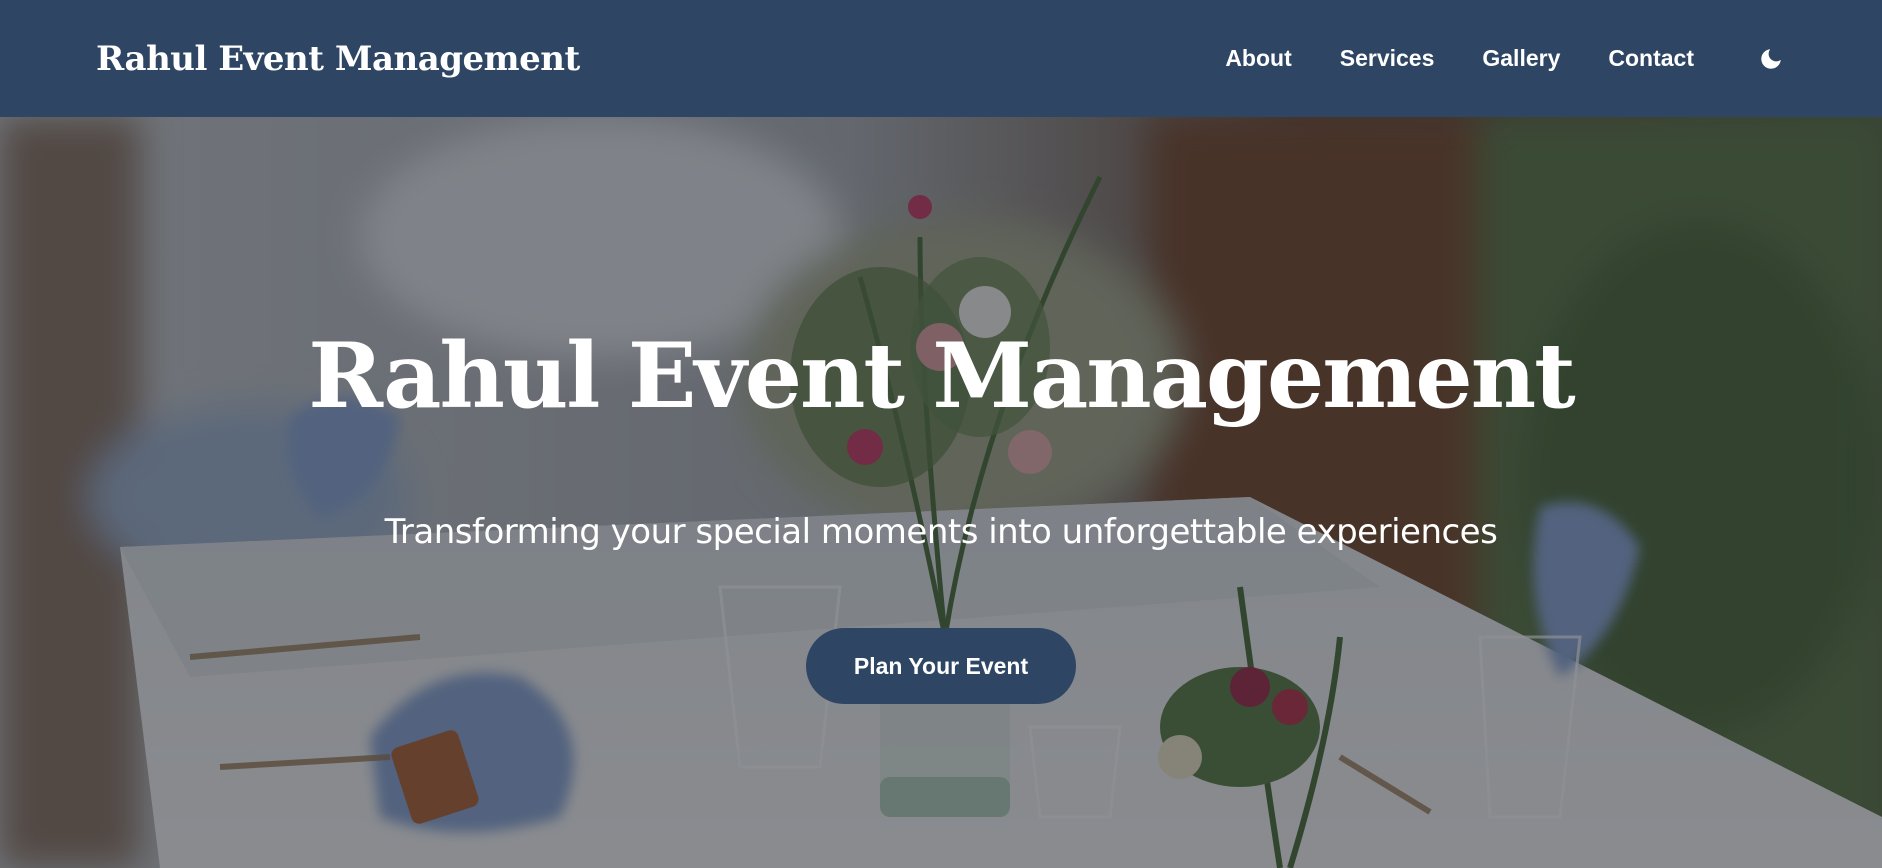 This screenshot has height=868, width=1882. What do you see at coordinates (1387, 58) in the screenshot?
I see `nav-link-services: Services` at bounding box center [1387, 58].